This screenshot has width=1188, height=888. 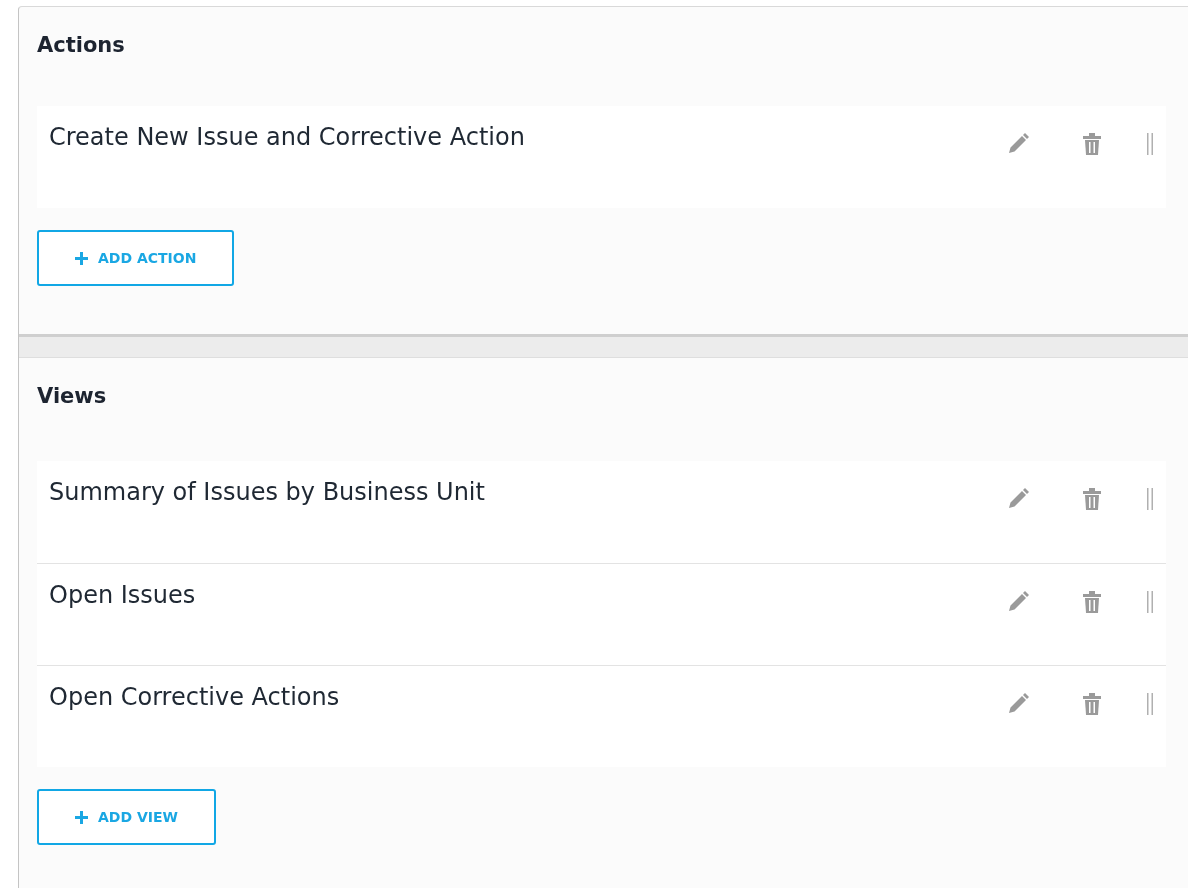 What do you see at coordinates (195, 697) in the screenshot?
I see `row-label: Open Corrective Actions` at bounding box center [195, 697].